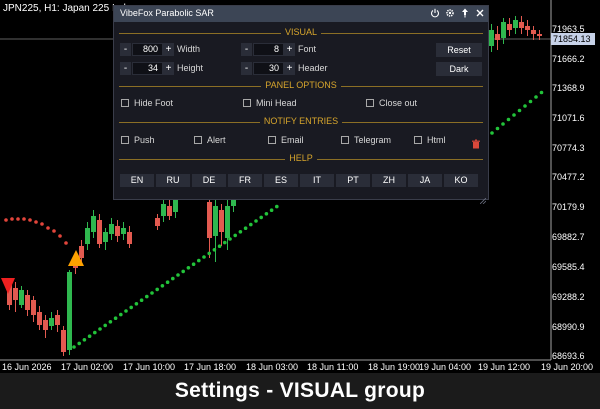  I want to click on header-input: 30, so click(268, 68).